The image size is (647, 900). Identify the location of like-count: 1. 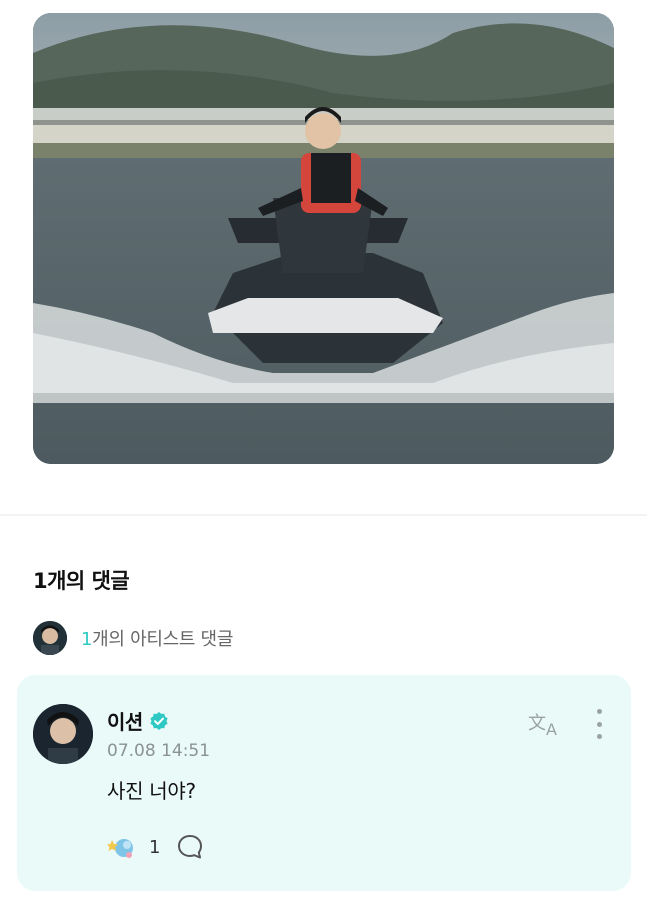
(155, 847).